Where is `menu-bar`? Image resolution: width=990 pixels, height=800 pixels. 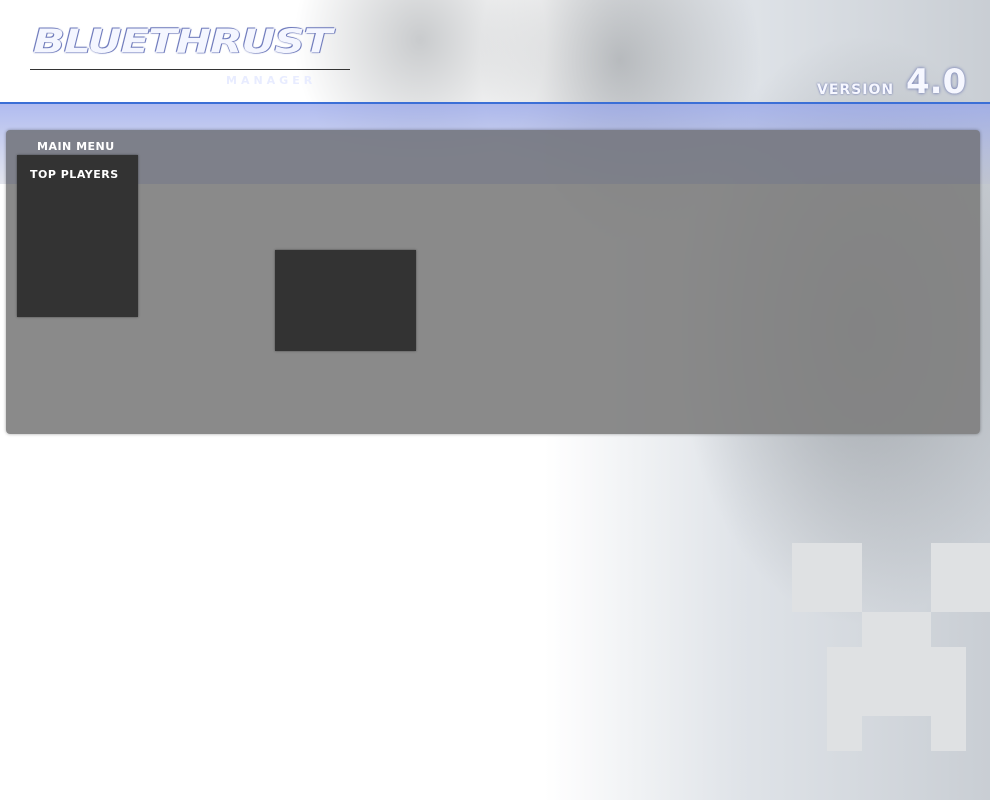
menu-bar is located at coordinates (493, 157).